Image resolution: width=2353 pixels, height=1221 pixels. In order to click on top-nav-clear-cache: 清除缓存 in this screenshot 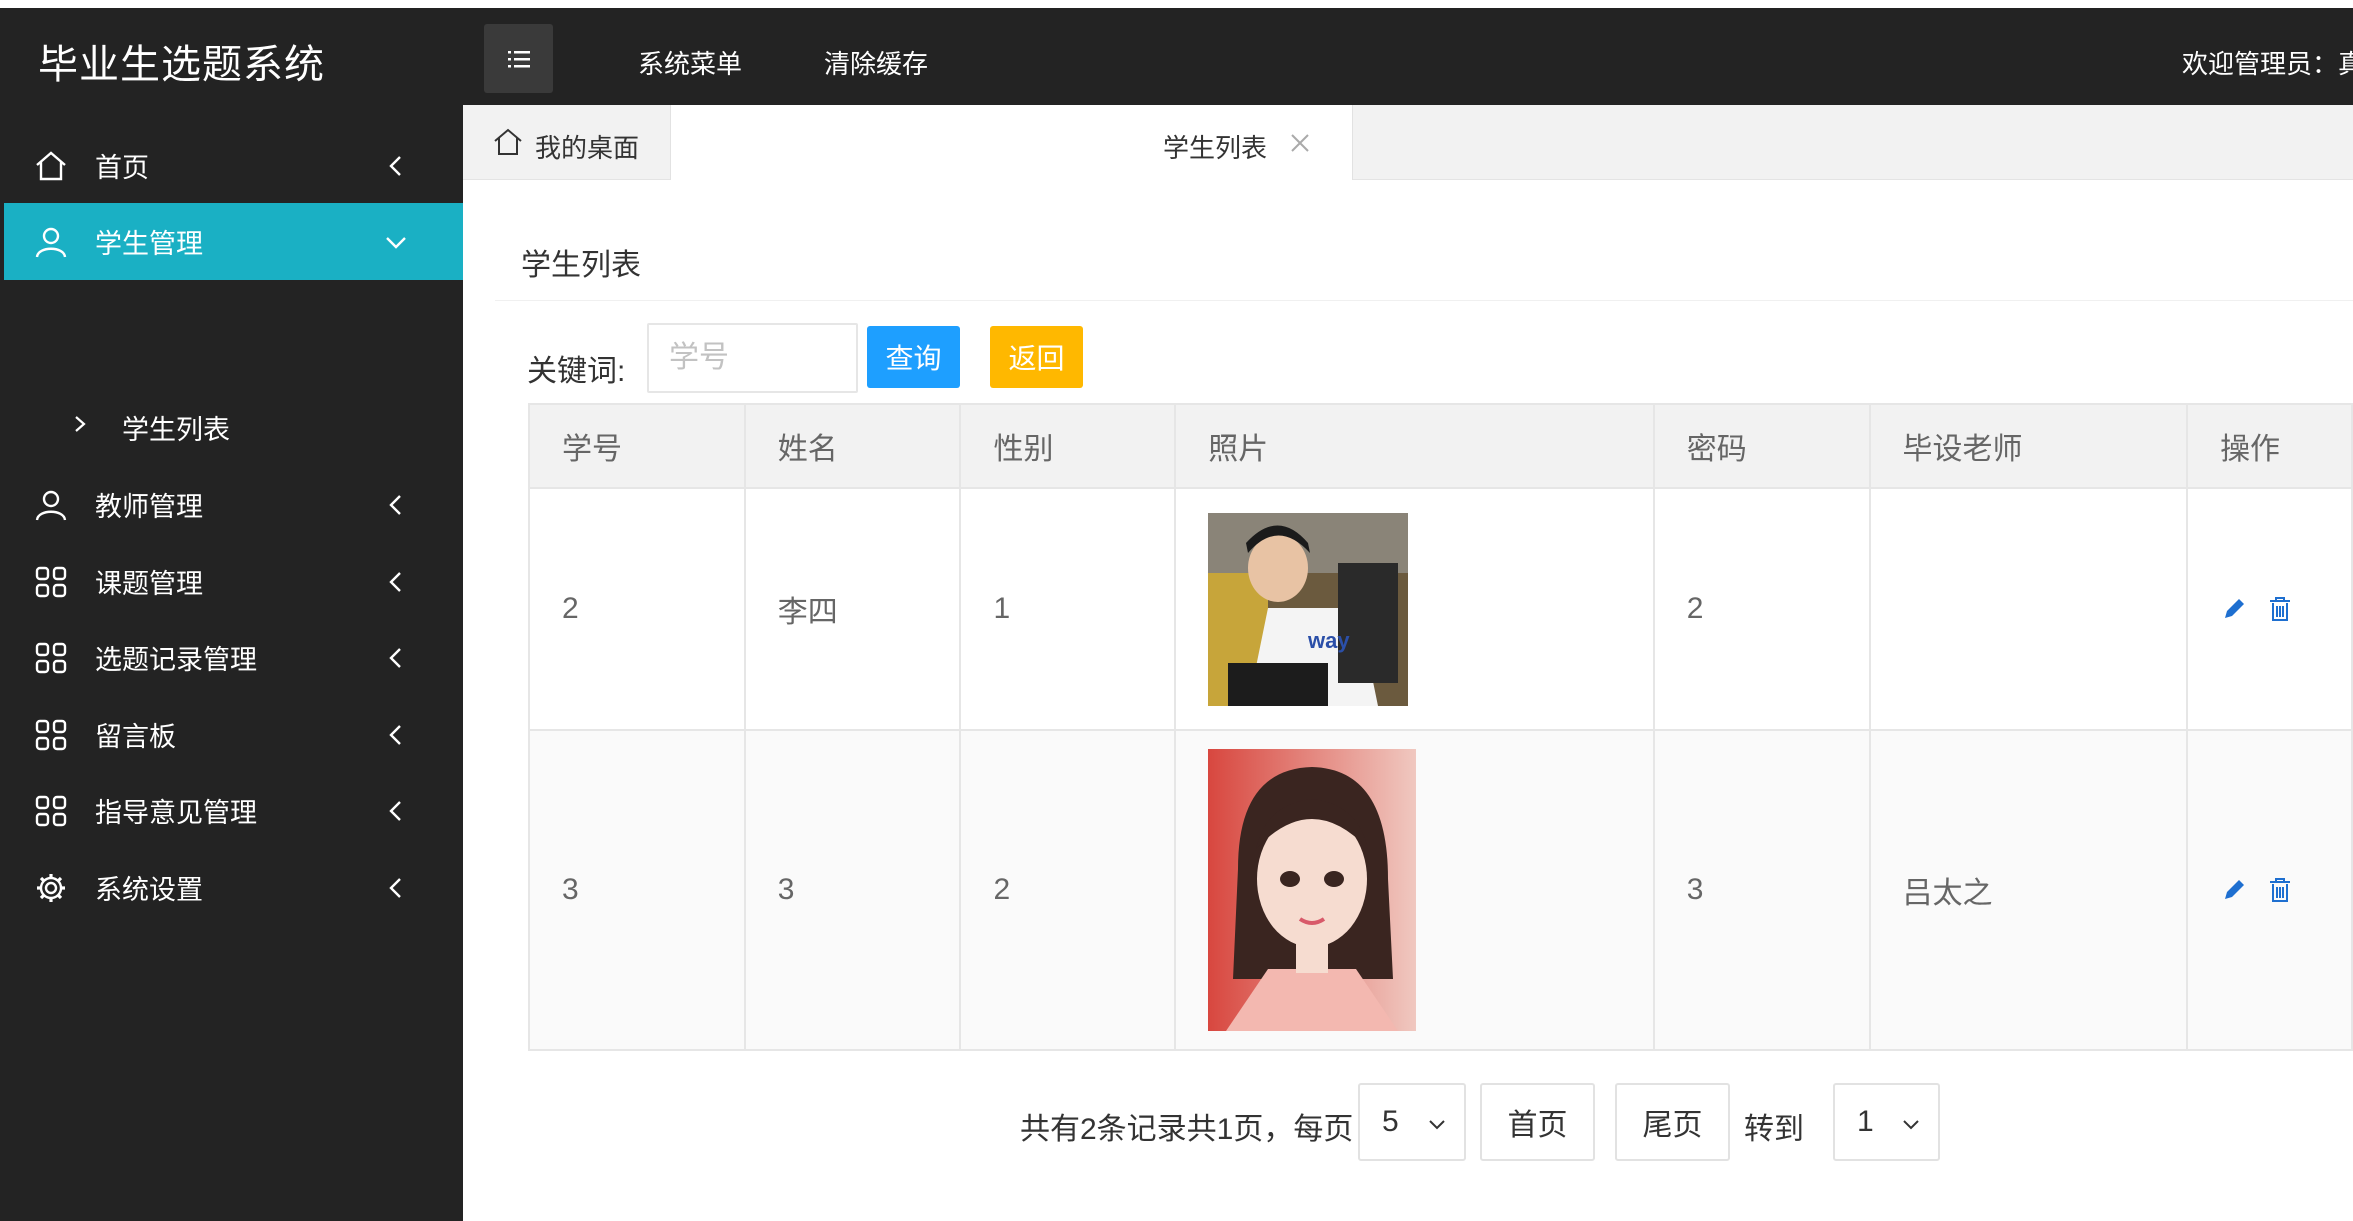, I will do `click(876, 62)`.